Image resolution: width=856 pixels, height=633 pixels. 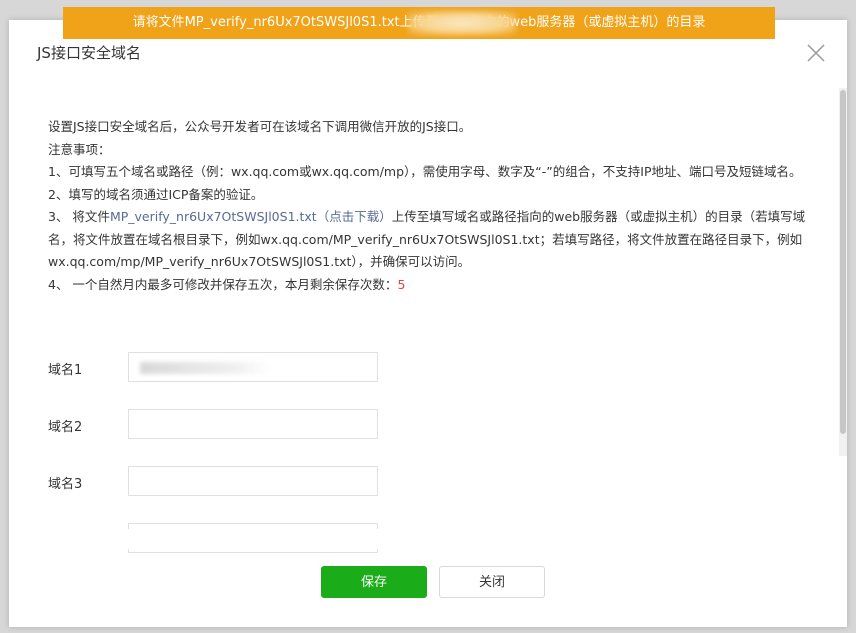 I want to click on redacted-domain-mask, so click(x=462, y=23).